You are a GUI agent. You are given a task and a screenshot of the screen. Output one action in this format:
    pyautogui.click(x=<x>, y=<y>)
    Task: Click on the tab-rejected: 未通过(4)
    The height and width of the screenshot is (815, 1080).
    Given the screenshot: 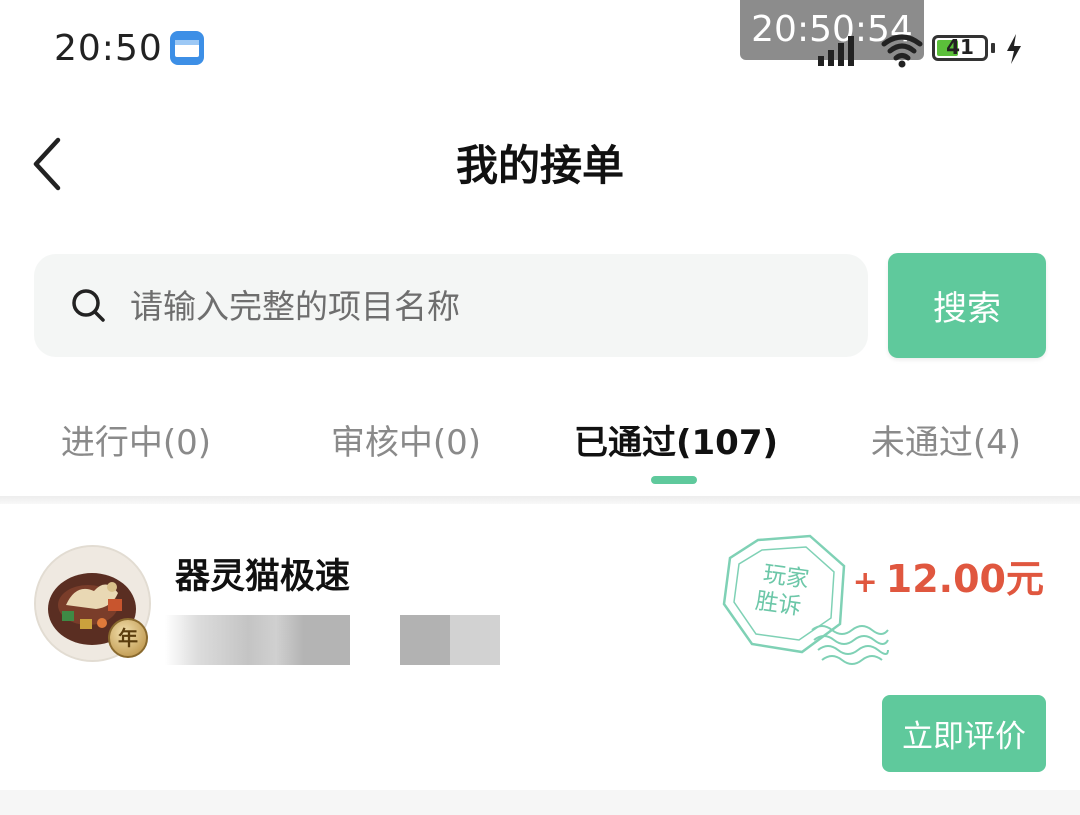 What is the action you would take?
    pyautogui.click(x=946, y=439)
    